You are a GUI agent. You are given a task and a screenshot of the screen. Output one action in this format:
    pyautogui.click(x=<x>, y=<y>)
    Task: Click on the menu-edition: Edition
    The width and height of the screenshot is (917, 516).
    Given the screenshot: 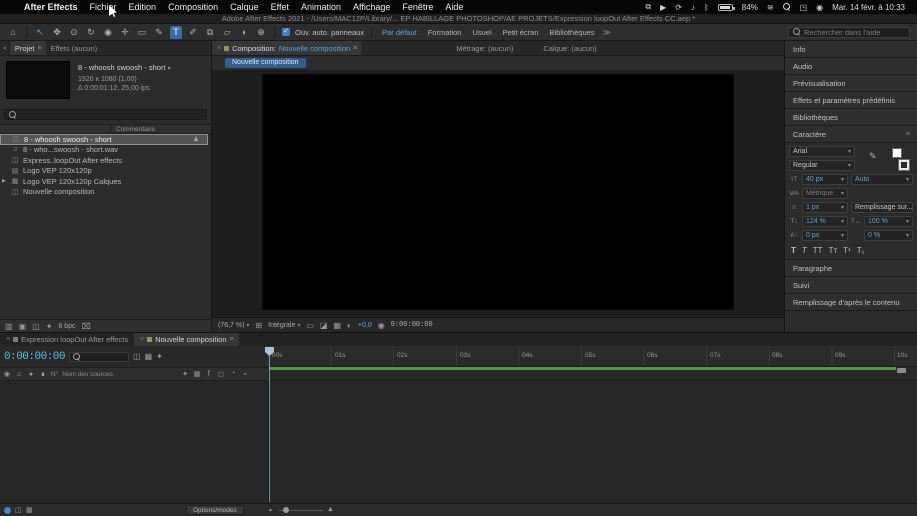 What is the action you would take?
    pyautogui.click(x=143, y=7)
    